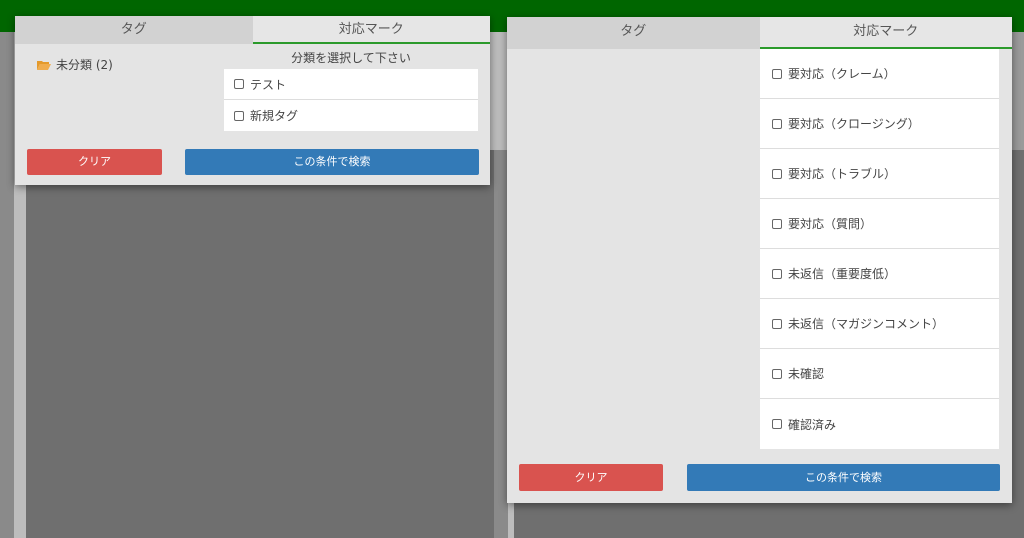 This screenshot has height=538, width=1024. What do you see at coordinates (830, 224) in the screenshot?
I see `mark-label: 要対応（質問）` at bounding box center [830, 224].